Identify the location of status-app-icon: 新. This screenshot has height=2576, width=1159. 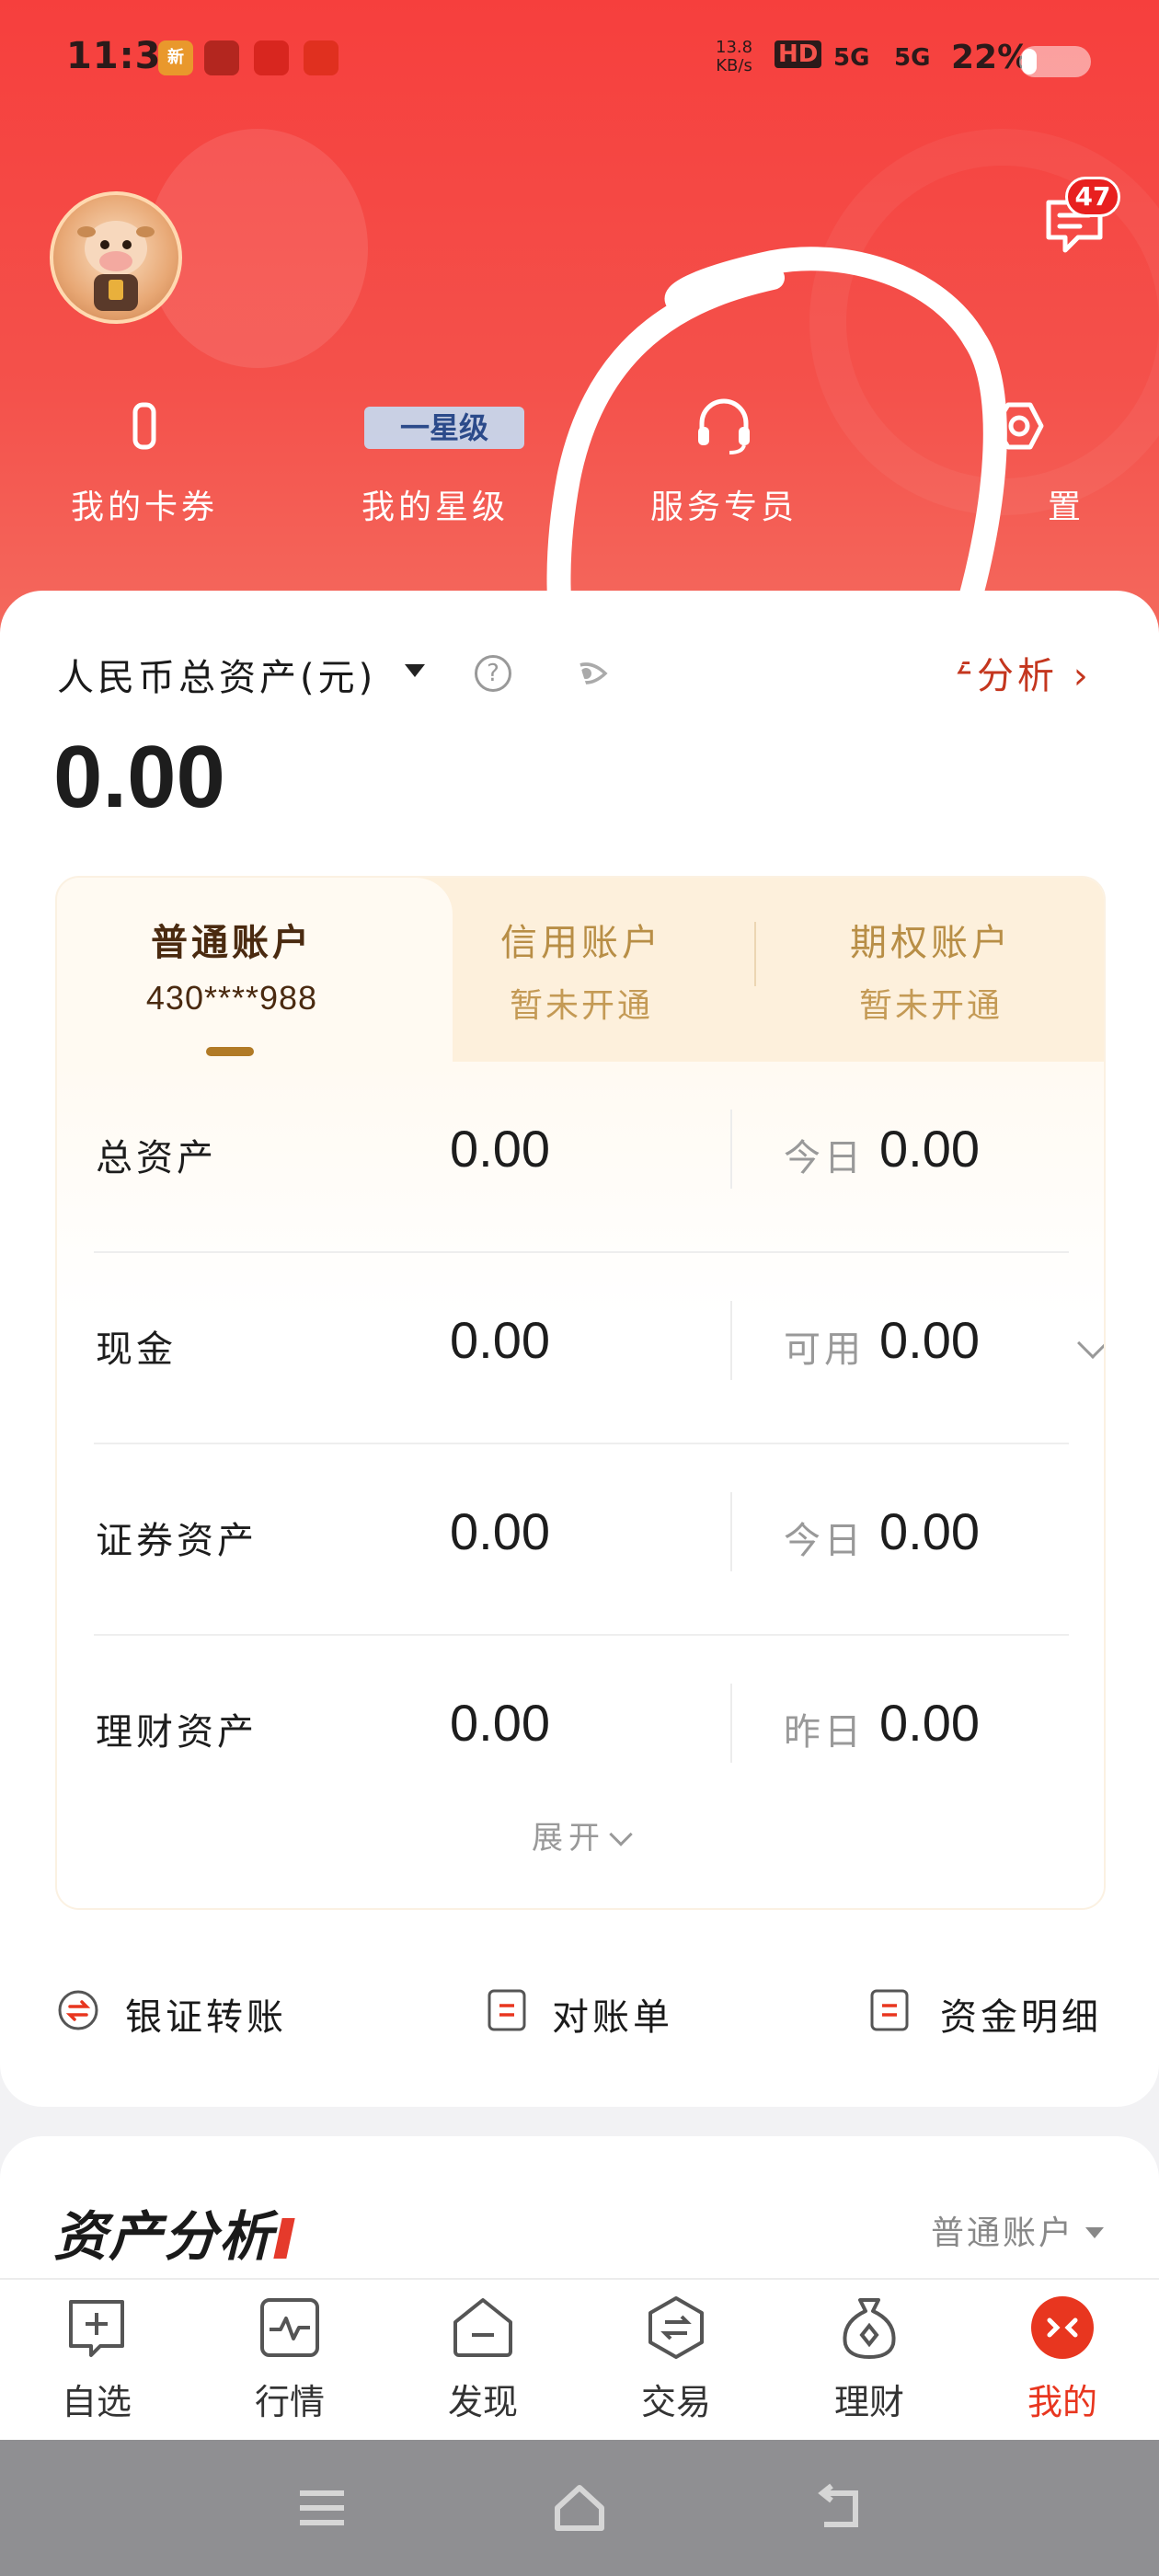
(175, 57).